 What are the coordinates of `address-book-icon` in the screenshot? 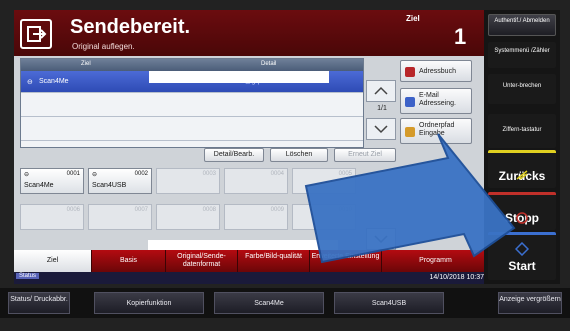 It's located at (410, 72).